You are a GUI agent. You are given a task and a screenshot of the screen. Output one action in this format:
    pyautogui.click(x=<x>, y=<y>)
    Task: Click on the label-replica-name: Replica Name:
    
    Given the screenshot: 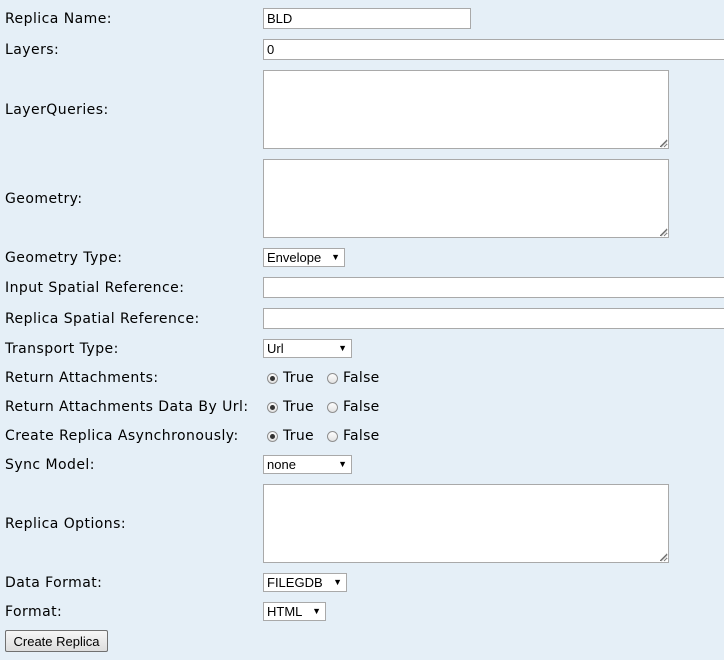 What is the action you would take?
    pyautogui.click(x=58, y=19)
    